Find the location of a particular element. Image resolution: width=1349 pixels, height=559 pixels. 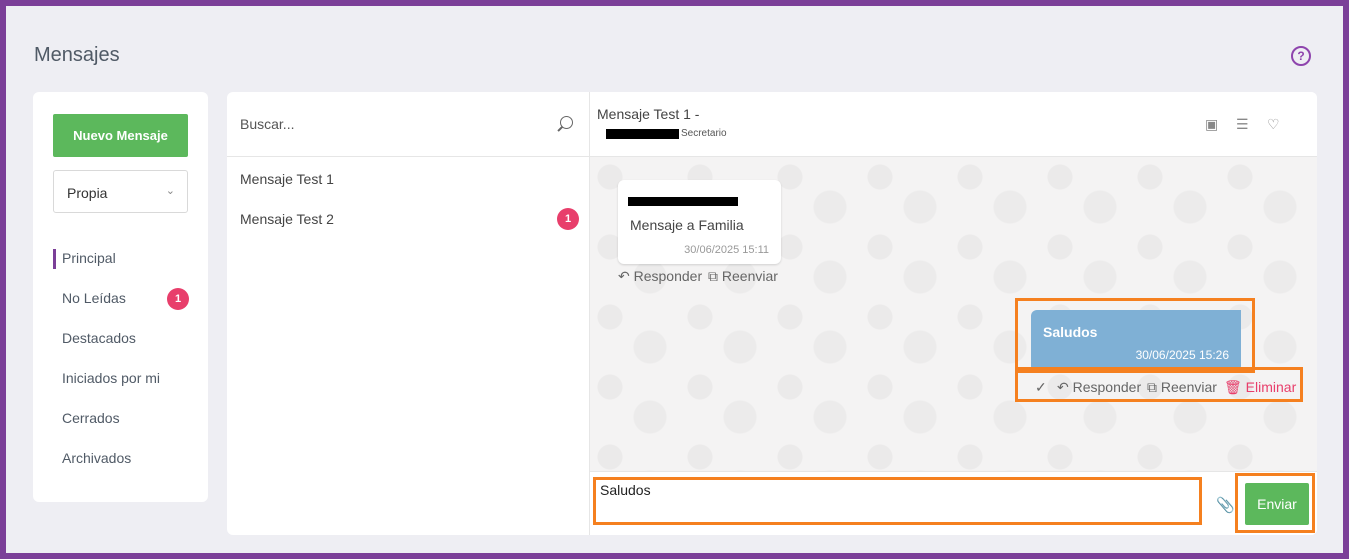

forward-button: ⧉ Reenviar is located at coordinates (743, 276).